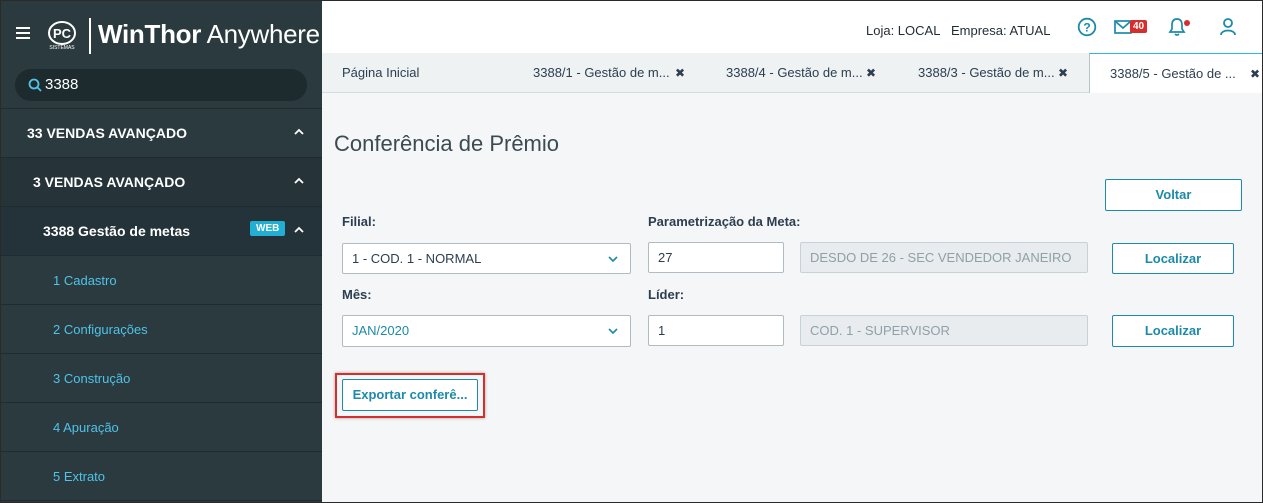 The height and width of the screenshot is (503, 1263). What do you see at coordinates (792, 27) in the screenshot?
I see `top-bar: Loja: LOCAL Empresa: ATUAL ? 40` at bounding box center [792, 27].